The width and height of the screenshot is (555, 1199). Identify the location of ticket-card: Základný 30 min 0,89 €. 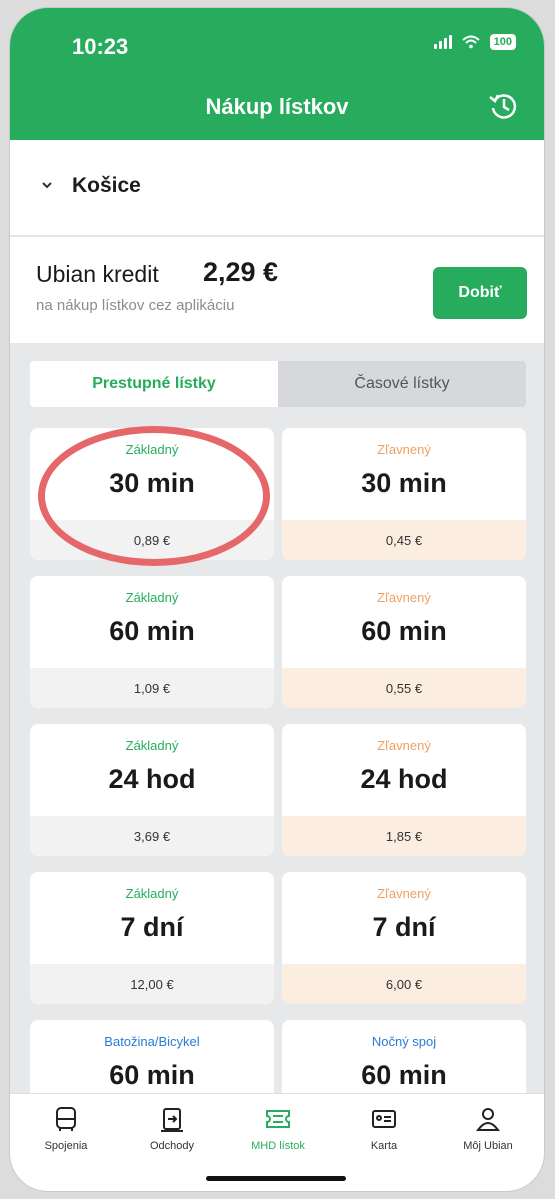
(152, 494).